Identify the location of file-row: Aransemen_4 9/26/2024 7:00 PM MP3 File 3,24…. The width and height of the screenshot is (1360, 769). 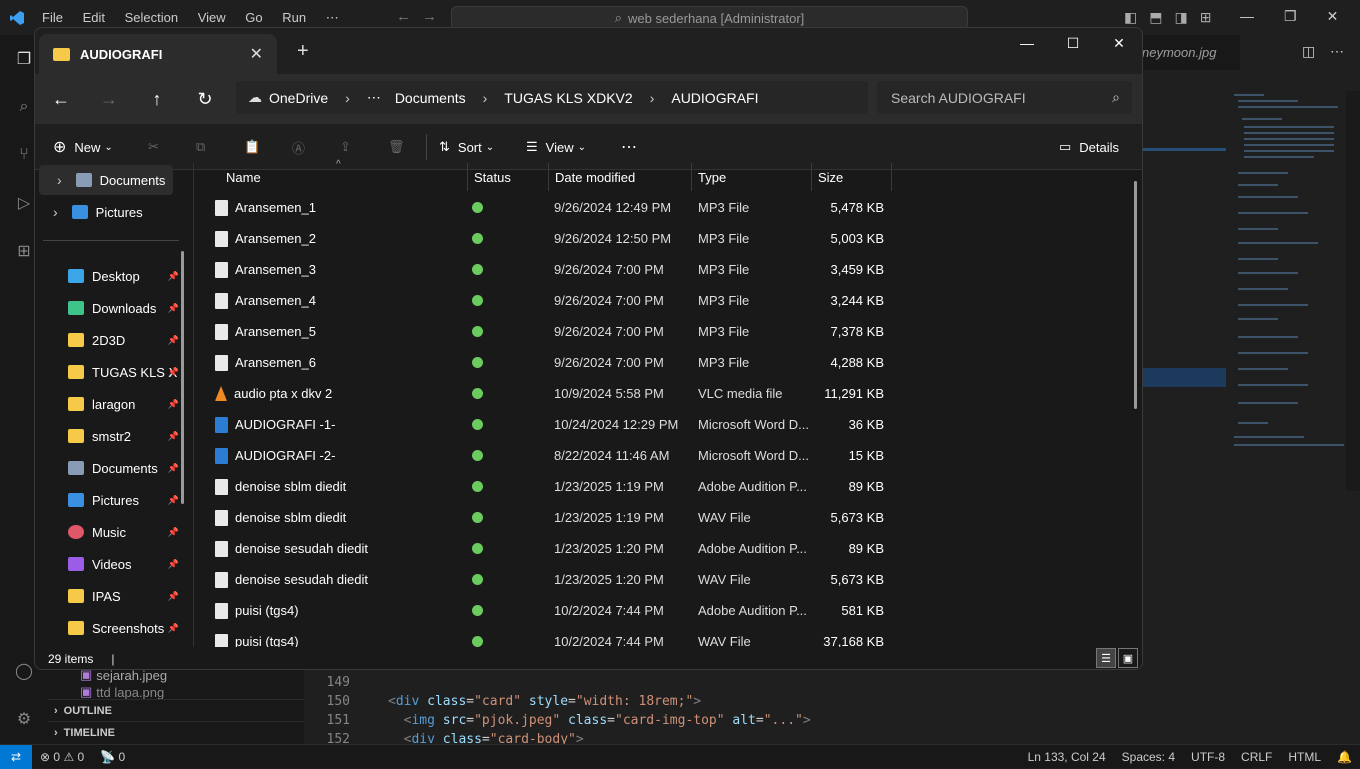
(559, 300).